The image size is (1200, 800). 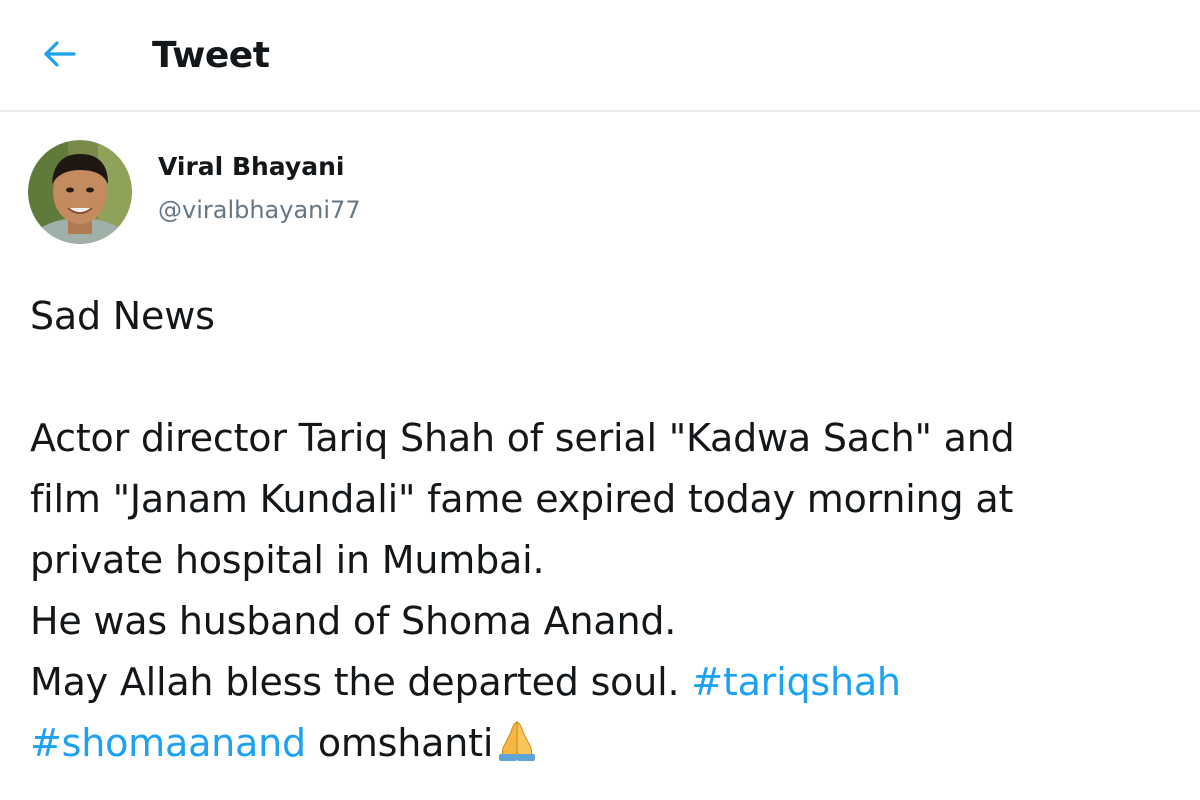 I want to click on tweet-line: #shomaanand omshanti, so click(x=610, y=743).